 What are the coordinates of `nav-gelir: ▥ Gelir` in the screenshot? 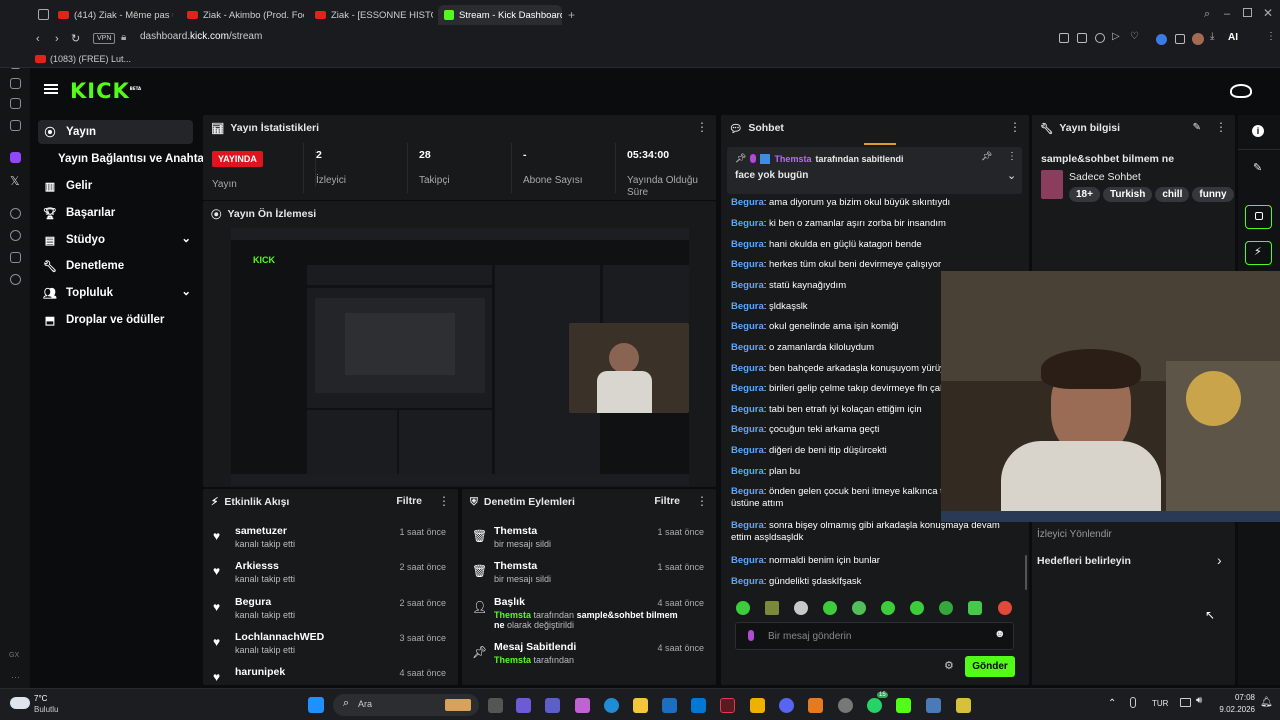 It's located at (115, 186).